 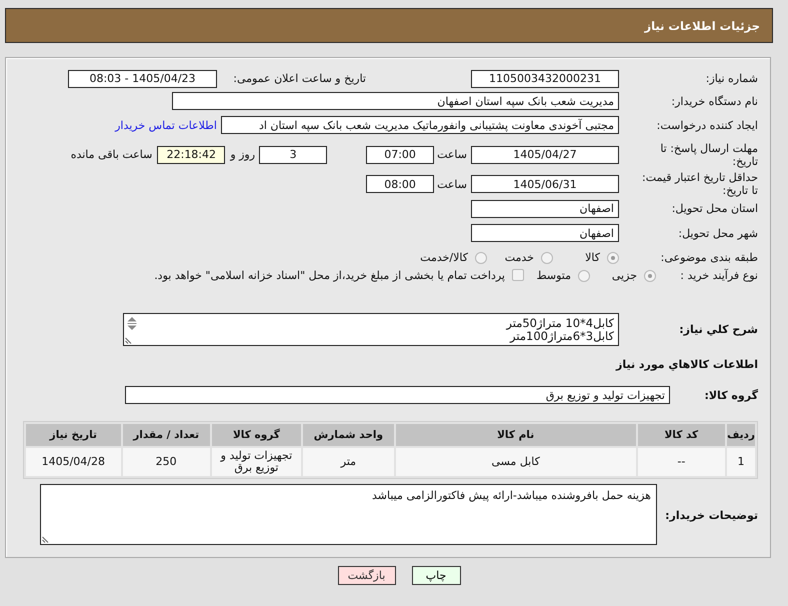 I want to click on validity-date-field: 1405/06/31, so click(x=545, y=184).